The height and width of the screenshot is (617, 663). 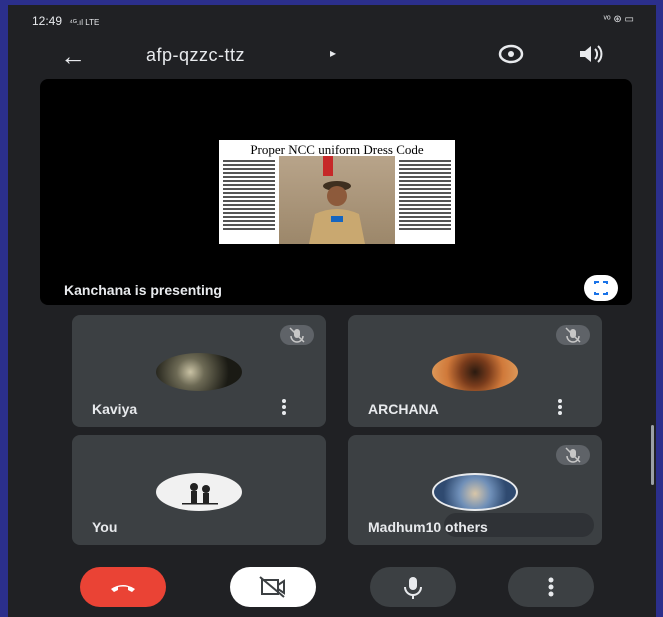 What do you see at coordinates (249, 198) in the screenshot?
I see `slide-text-left` at bounding box center [249, 198].